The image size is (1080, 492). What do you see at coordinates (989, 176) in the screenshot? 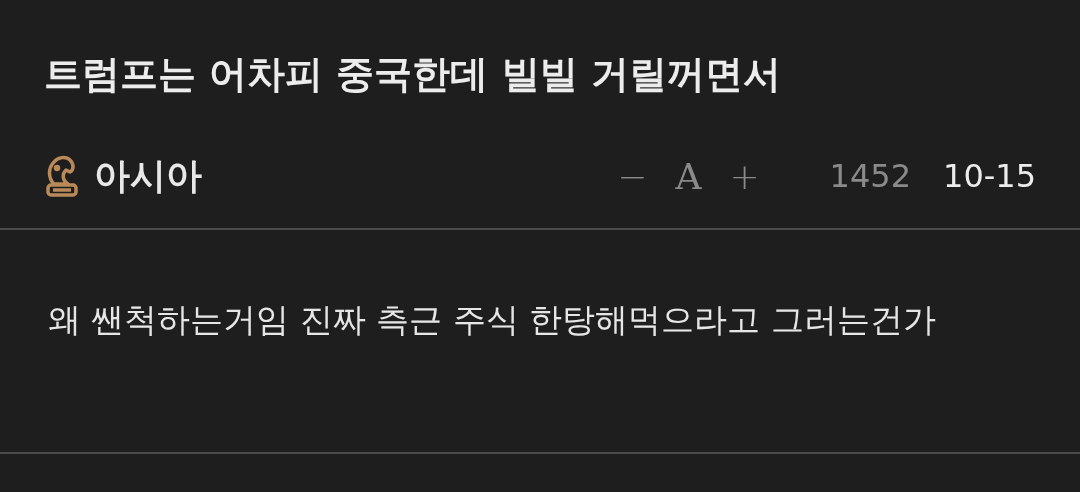
I see `post-date: 10-15` at bounding box center [989, 176].